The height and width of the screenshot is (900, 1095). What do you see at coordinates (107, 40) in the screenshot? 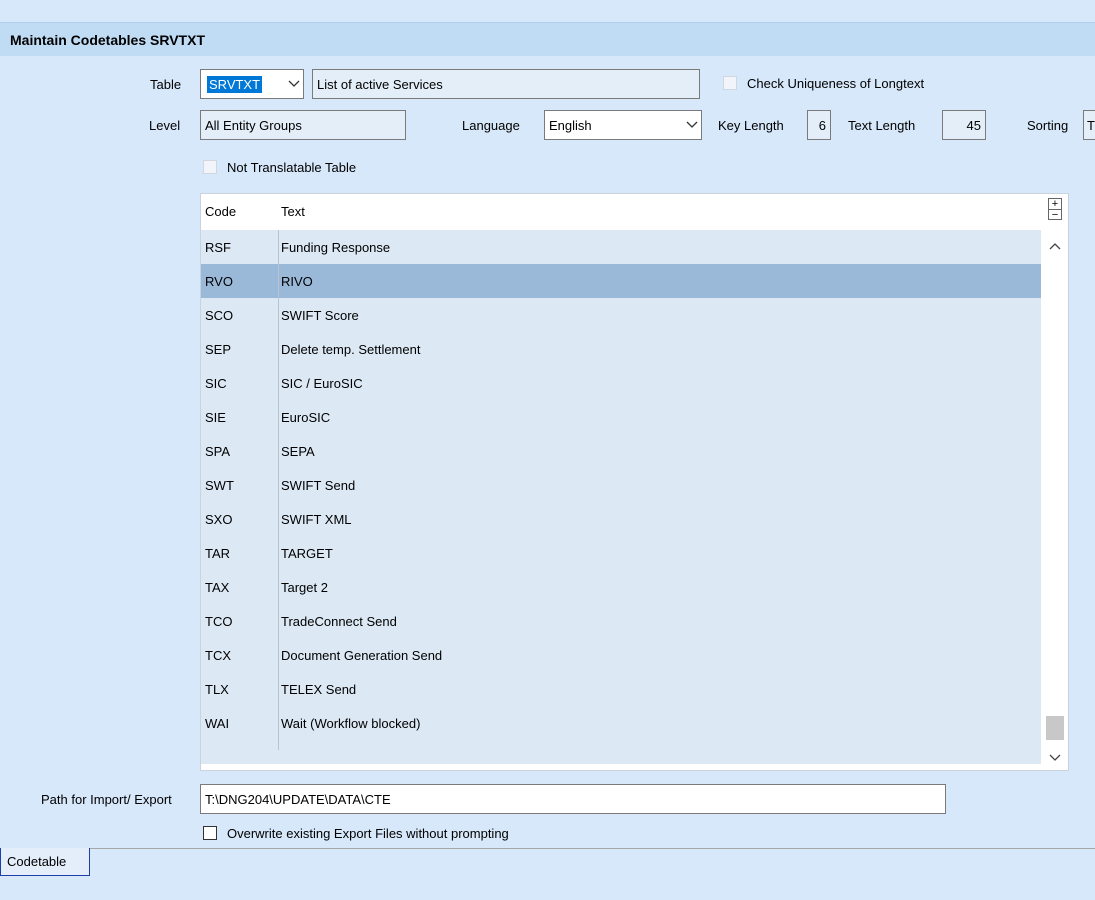
I see `window-title: Maintain Codetables SRVTXT` at bounding box center [107, 40].